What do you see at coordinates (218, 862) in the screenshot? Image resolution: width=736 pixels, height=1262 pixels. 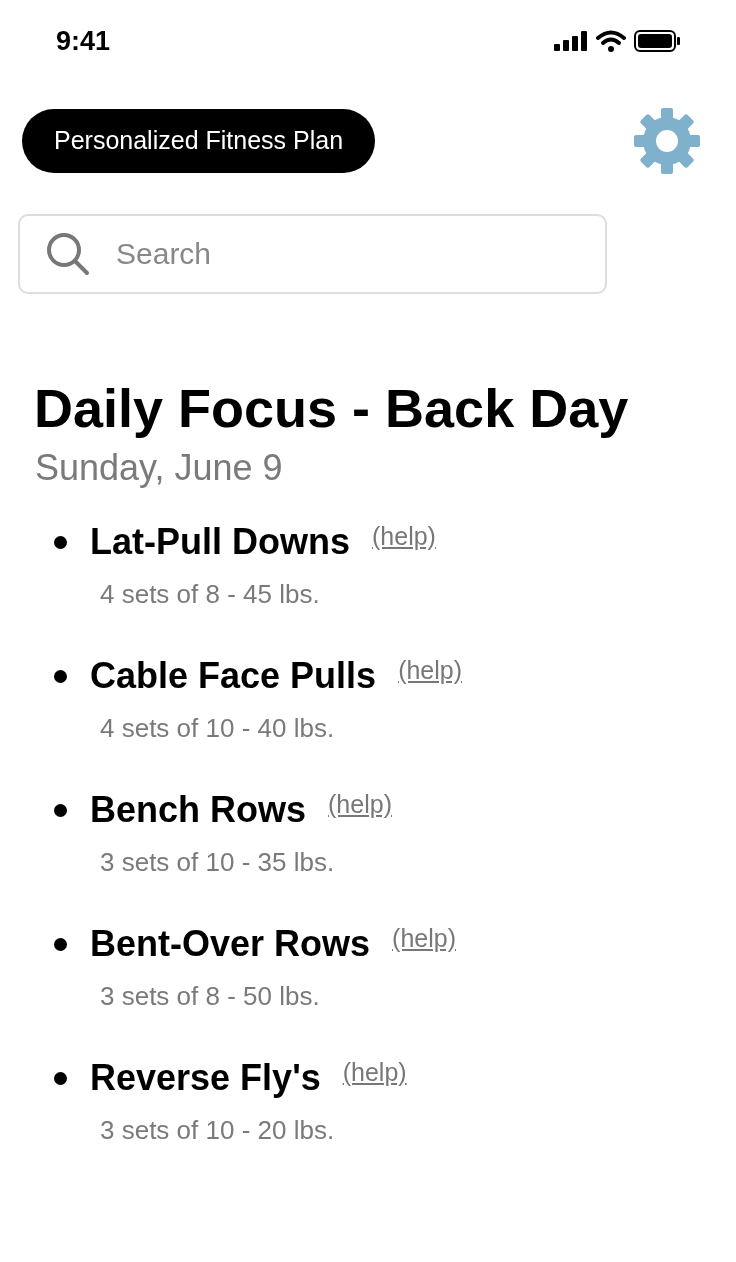 I see `exercise-detail: 3 sets of 10 - 35 lbs.` at bounding box center [218, 862].